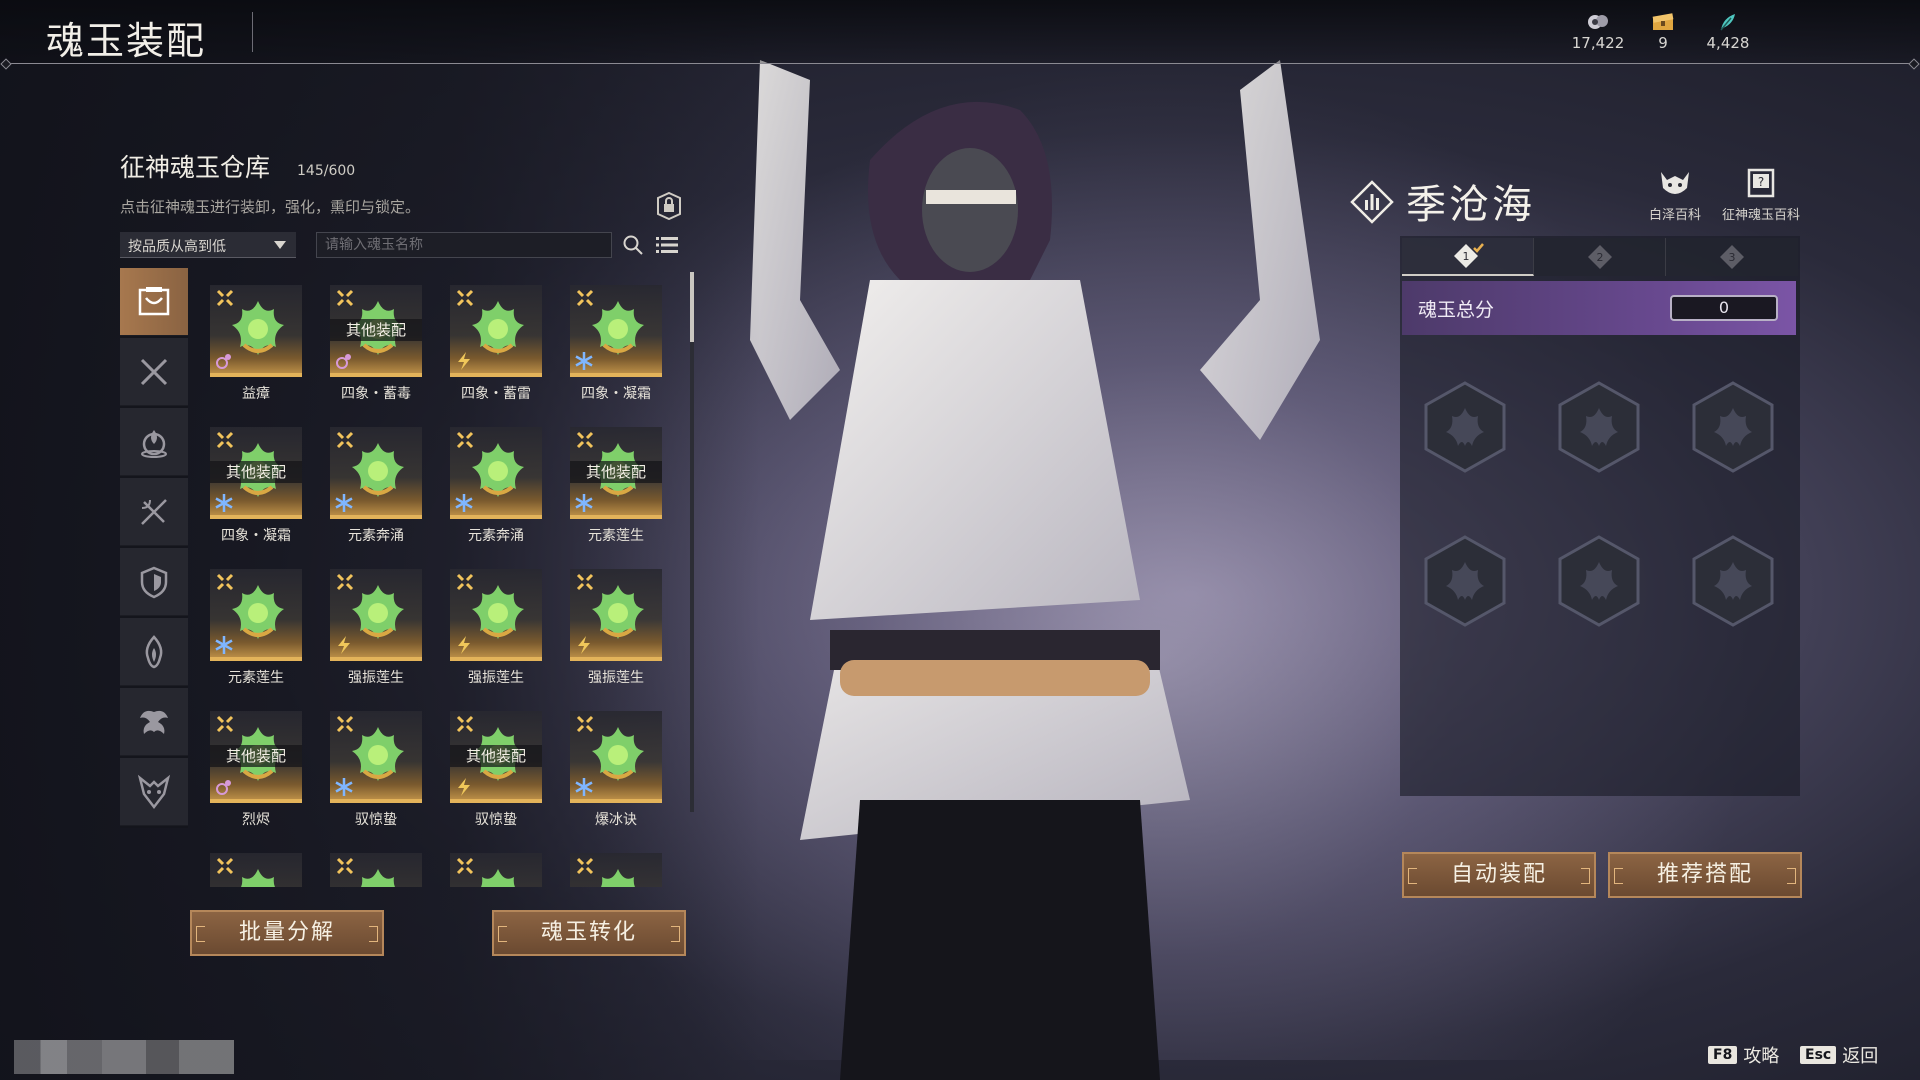  Describe the element at coordinates (616, 394) in the screenshot. I see `jade-item-name: 四象・凝霜` at that location.